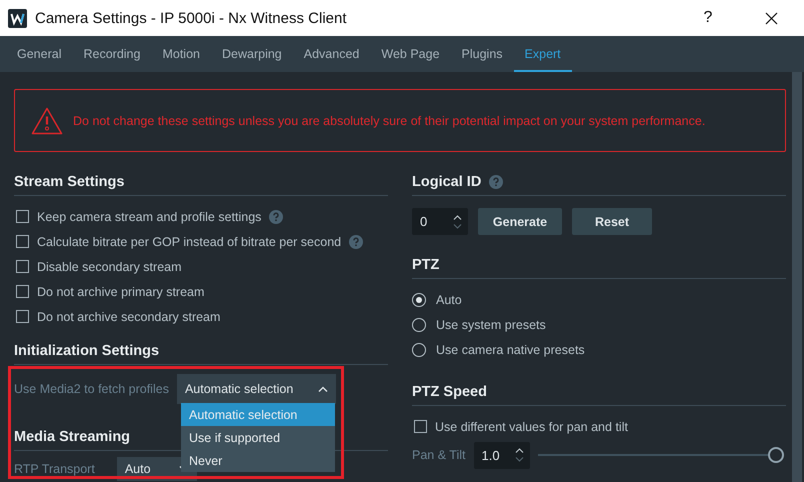 The width and height of the screenshot is (804, 482). I want to click on section-heading: Stream Settings, so click(69, 182).